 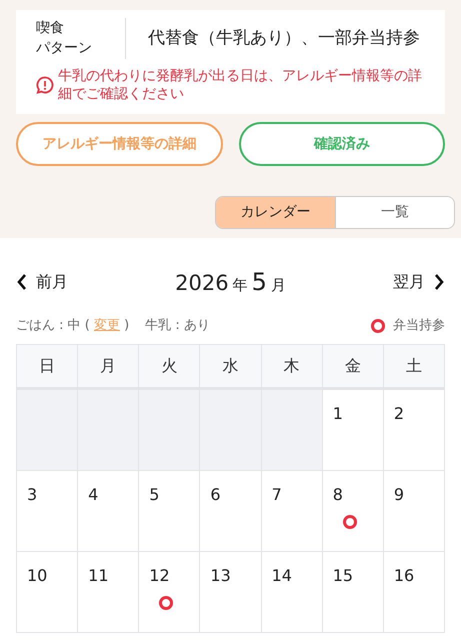 What do you see at coordinates (94, 495) in the screenshot?
I see `day-number: 4` at bounding box center [94, 495].